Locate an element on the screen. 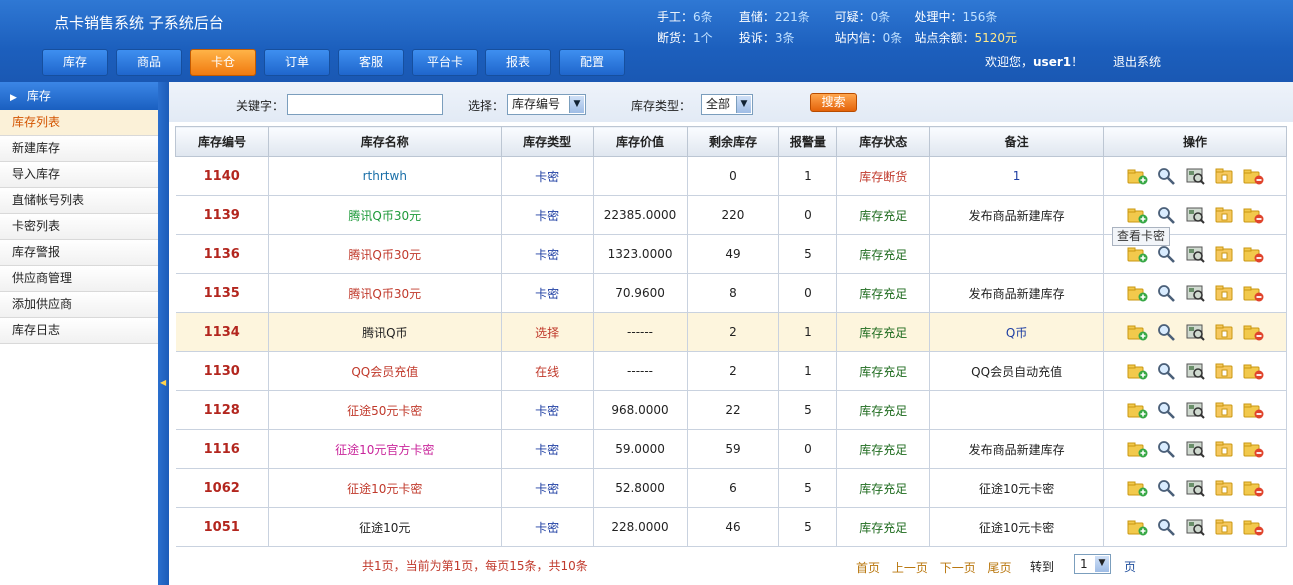 The height and width of the screenshot is (585, 1293). stats-row-2: 断货：1个 投诉：3条 站内信：0条 站点余额：5120元 is located at coordinates (837, 39).